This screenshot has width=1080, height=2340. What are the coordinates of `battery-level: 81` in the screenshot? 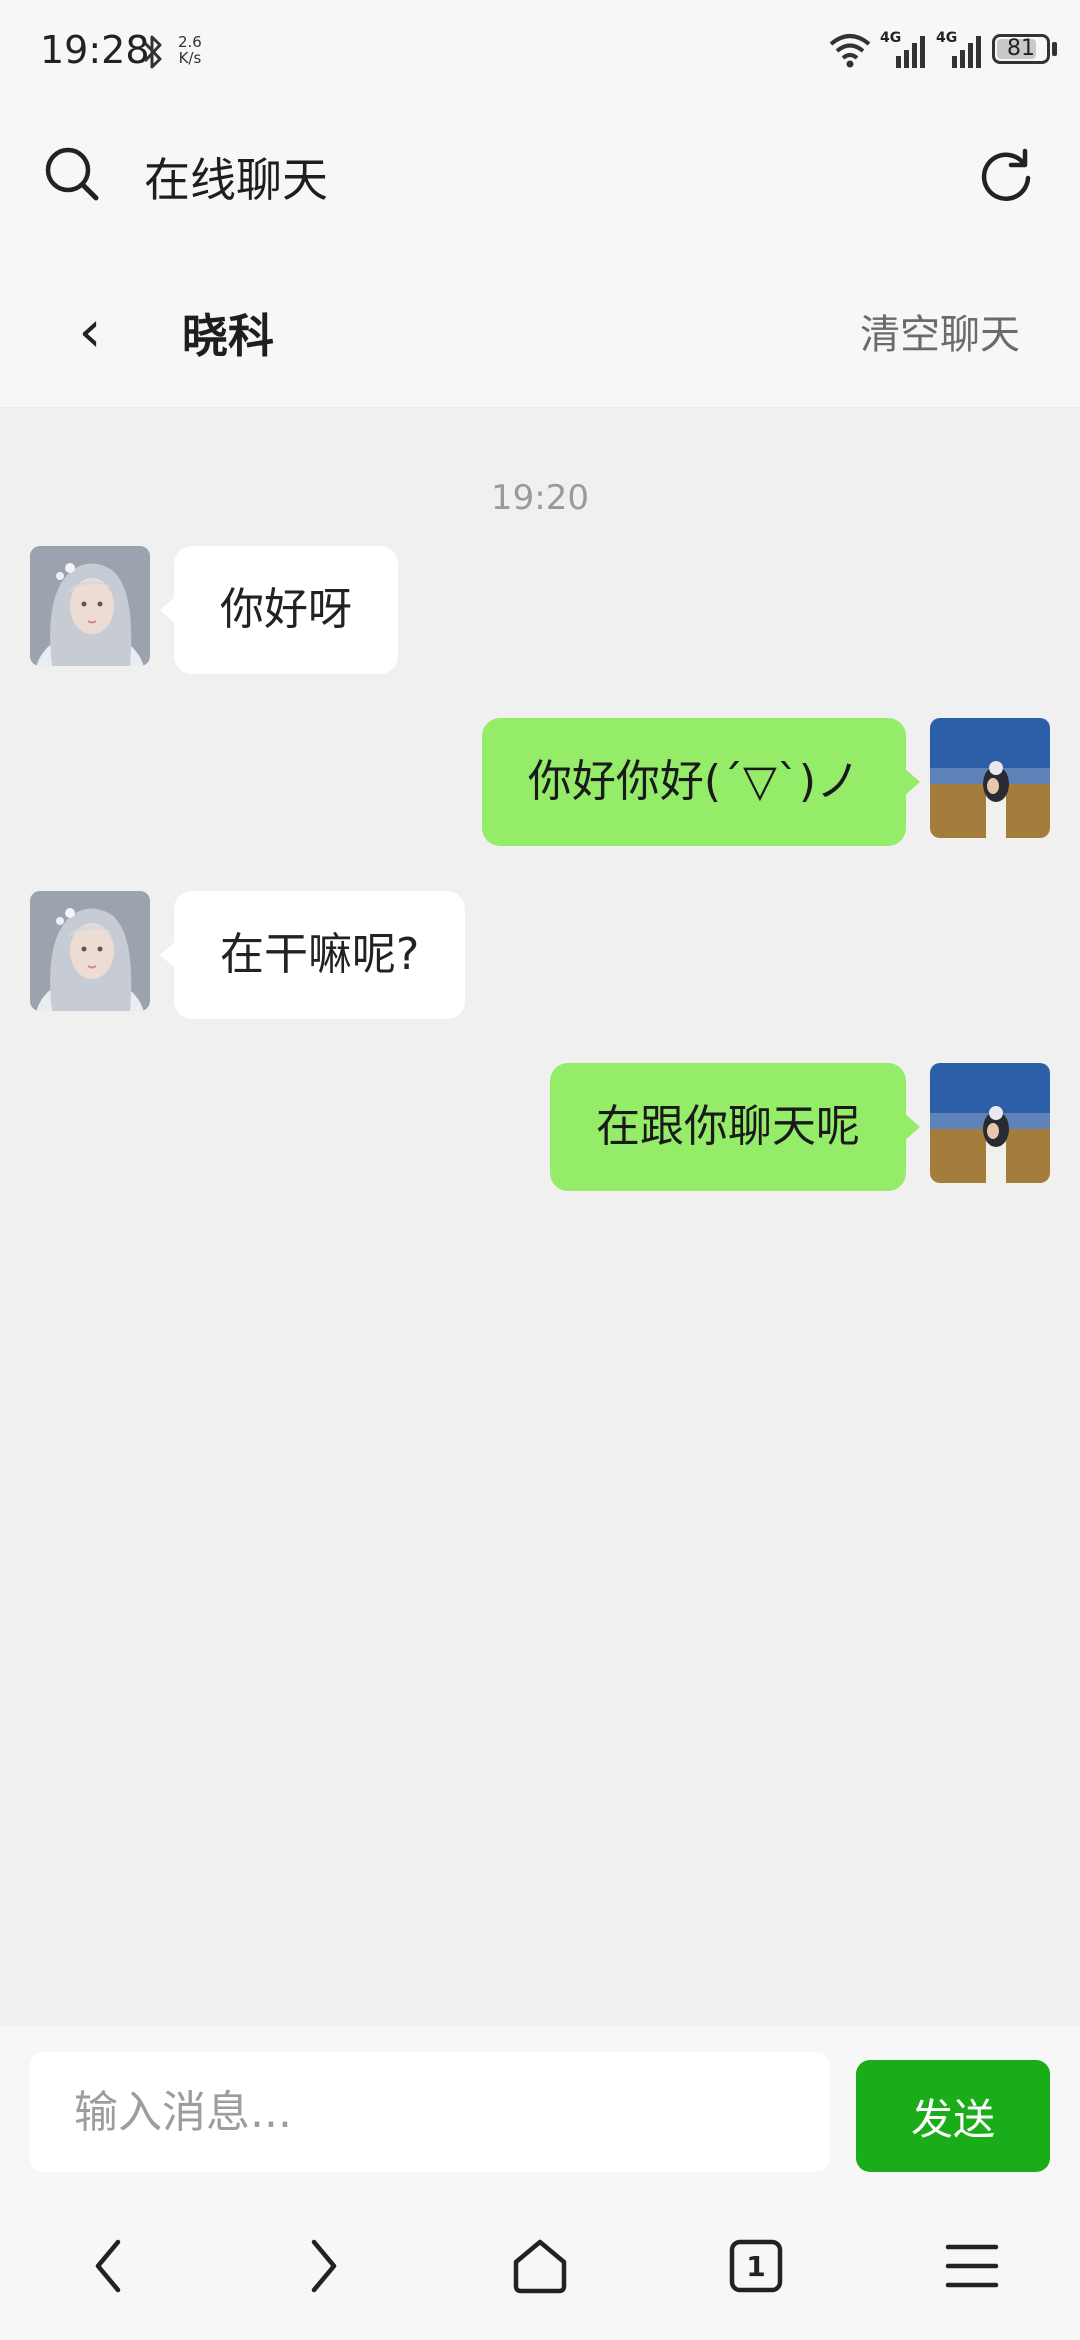 It's located at (1021, 48).